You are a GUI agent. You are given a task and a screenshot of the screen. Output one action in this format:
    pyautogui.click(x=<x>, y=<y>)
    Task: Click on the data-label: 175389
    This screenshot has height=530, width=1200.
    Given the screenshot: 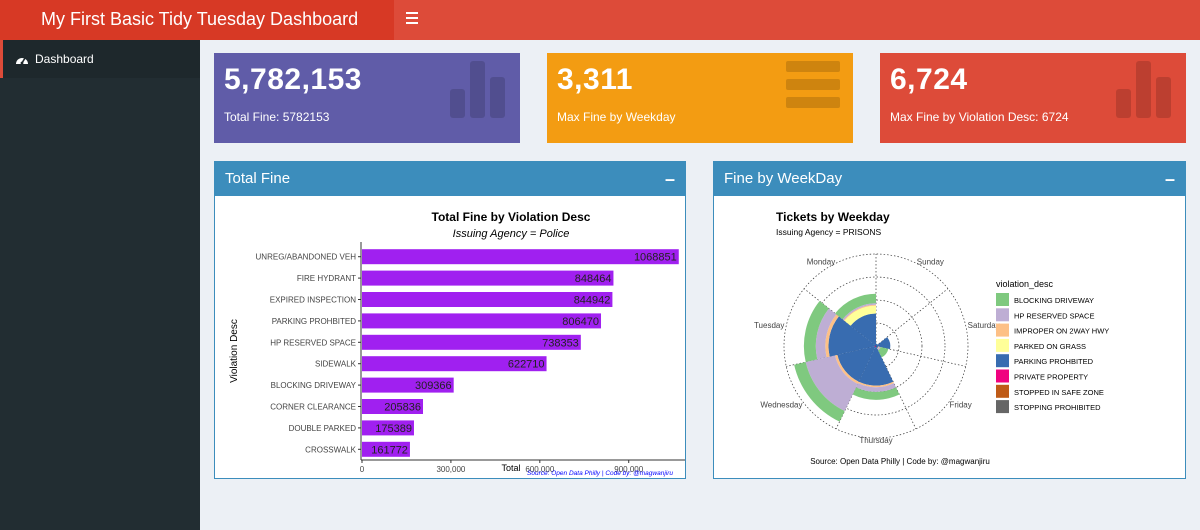 What is the action you would take?
    pyautogui.click(x=393, y=429)
    